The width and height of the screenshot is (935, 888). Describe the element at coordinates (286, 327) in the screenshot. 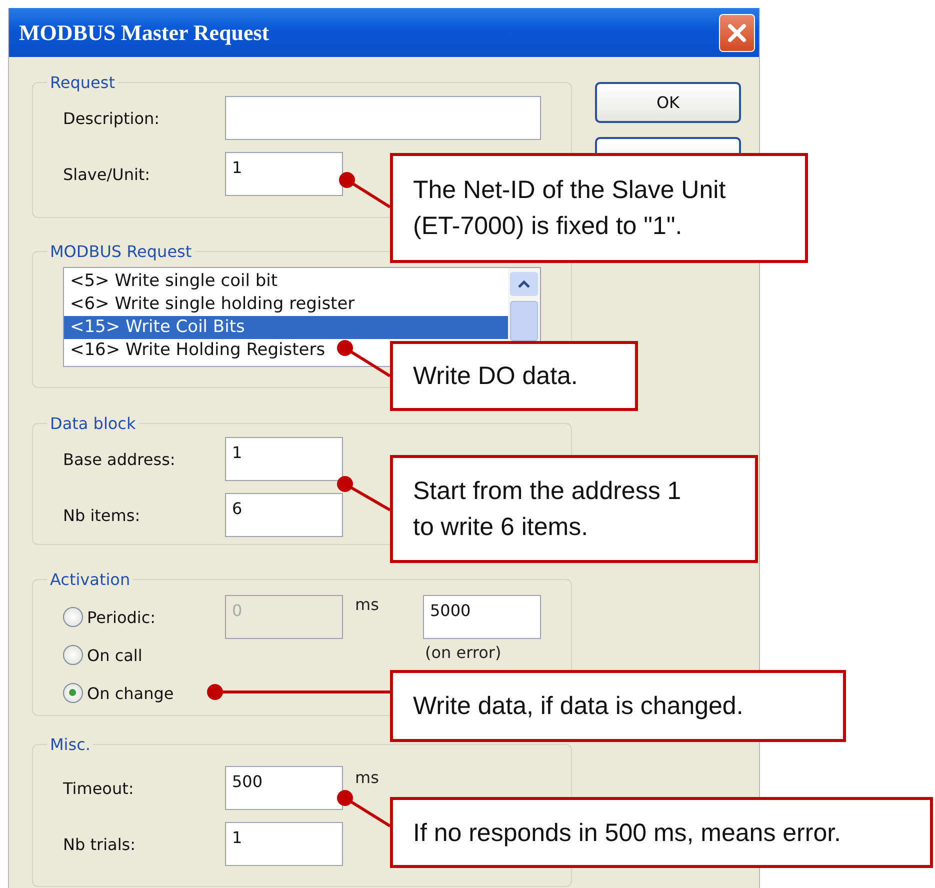

I see `list-item: <15> Write Coil Bits` at that location.